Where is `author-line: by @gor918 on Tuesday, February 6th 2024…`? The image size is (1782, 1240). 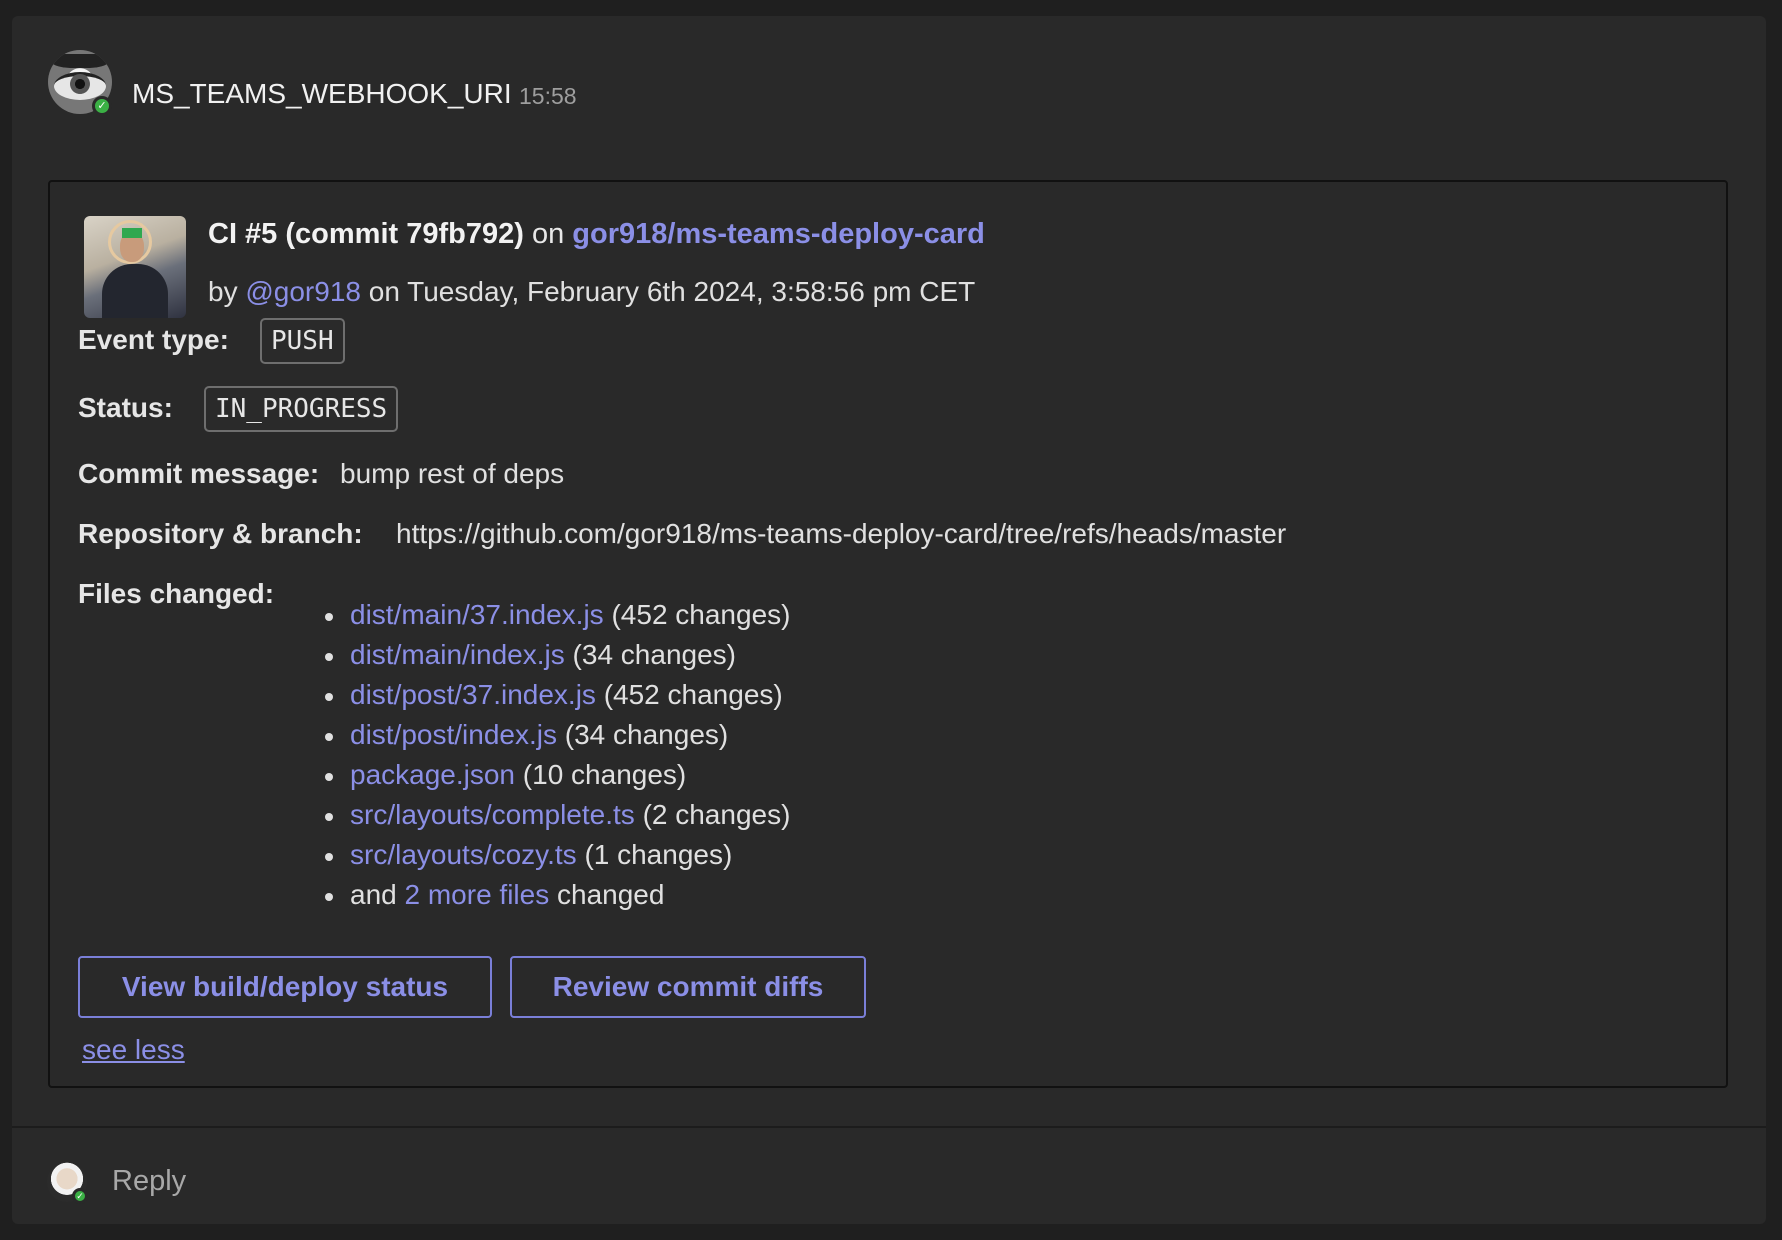 author-line: by @gor918 on Tuesday, February 6th 2024… is located at coordinates (591, 292).